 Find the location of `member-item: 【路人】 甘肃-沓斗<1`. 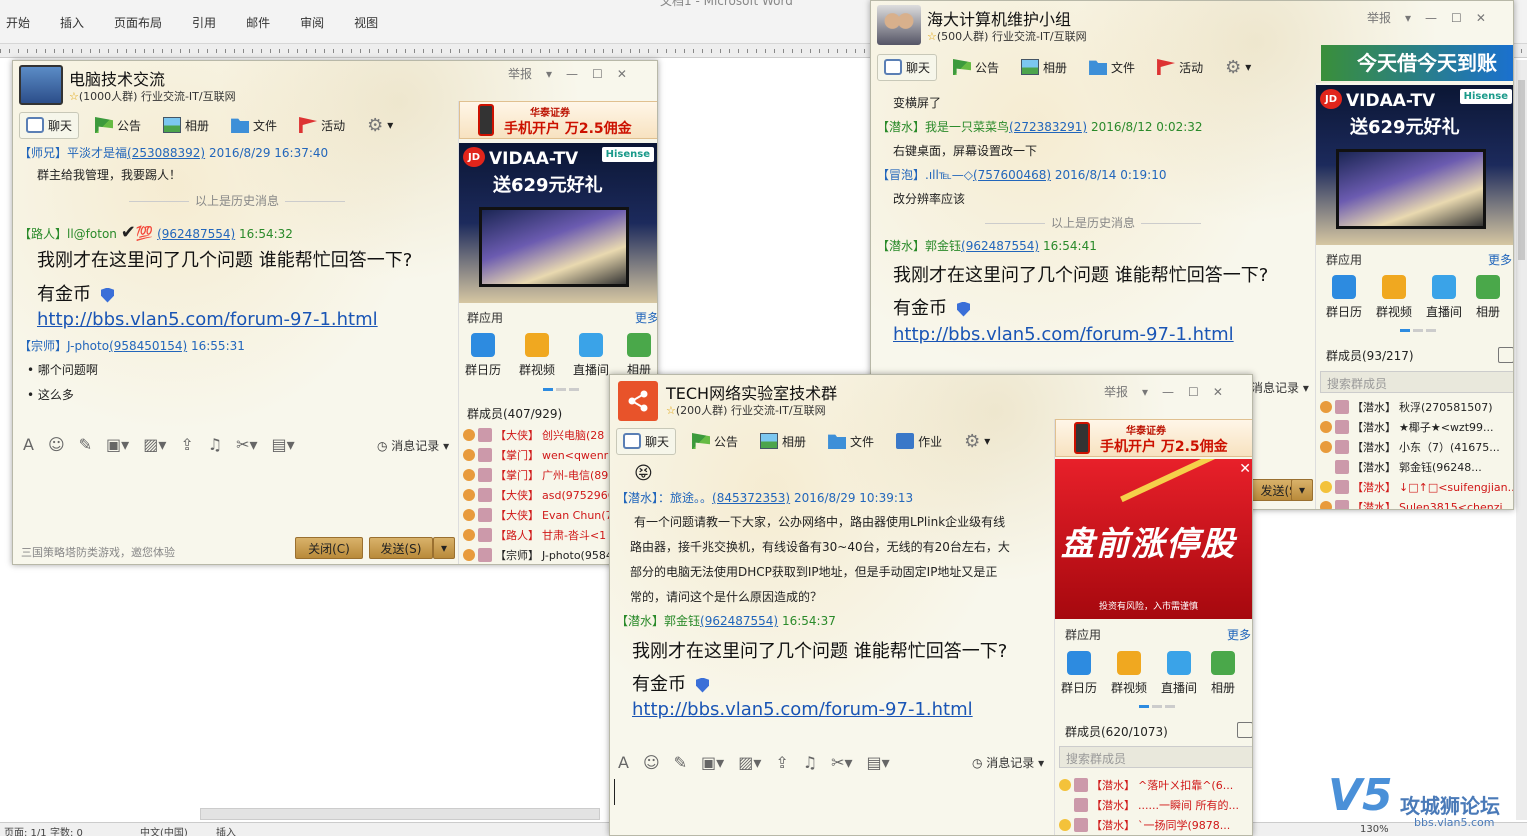

member-item: 【路人】 甘肃-沓斗<1 is located at coordinates (534, 535).